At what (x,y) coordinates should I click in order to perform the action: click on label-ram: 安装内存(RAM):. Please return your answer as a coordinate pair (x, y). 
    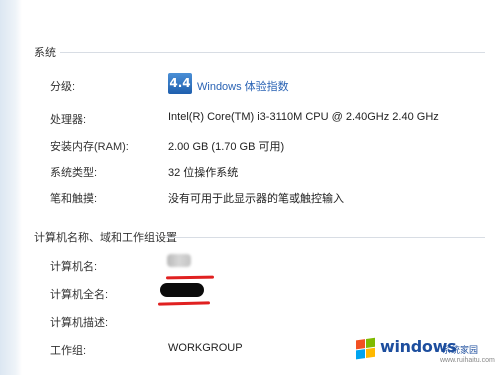
    Looking at the image, I should click on (89, 147).